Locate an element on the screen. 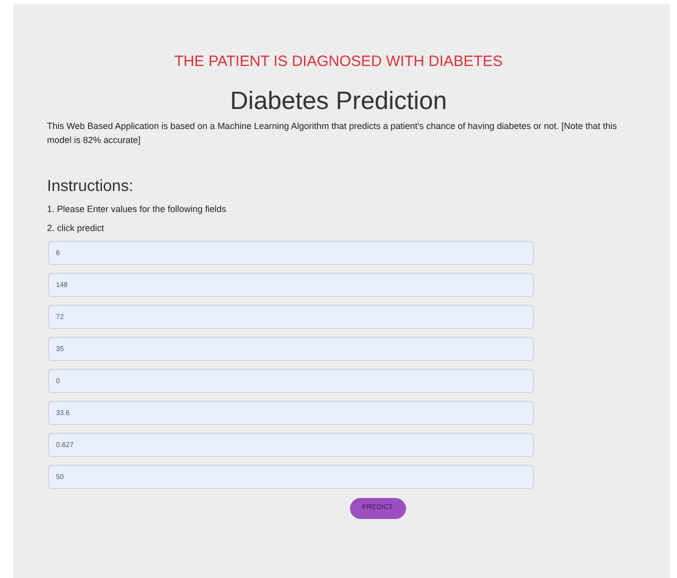 This screenshot has width=677, height=578. result-message: THE PATIENT IS DIAGNOSED WITH DIABETES is located at coordinates (338, 62).